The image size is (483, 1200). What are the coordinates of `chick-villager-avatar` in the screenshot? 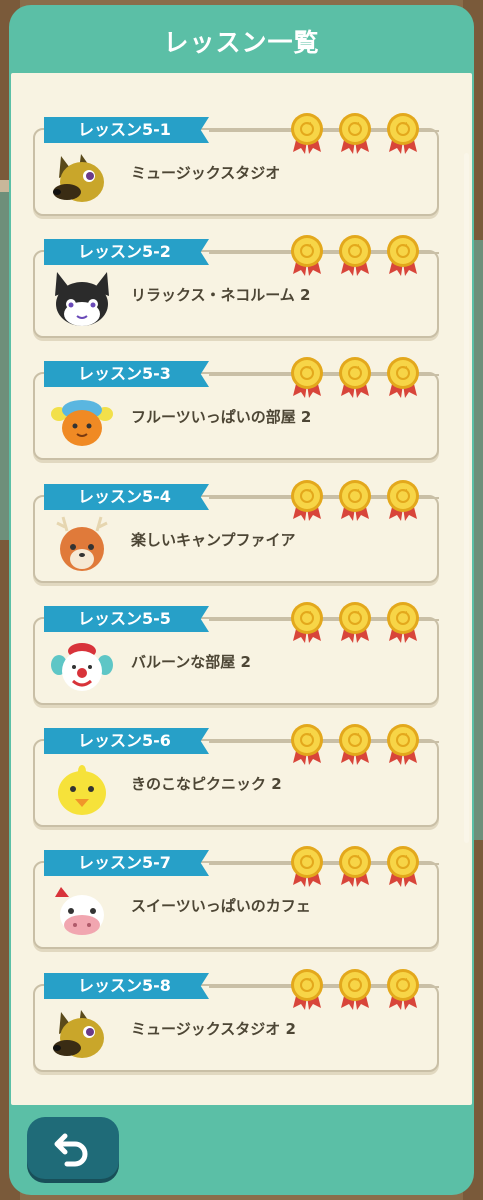 It's located at (82, 790).